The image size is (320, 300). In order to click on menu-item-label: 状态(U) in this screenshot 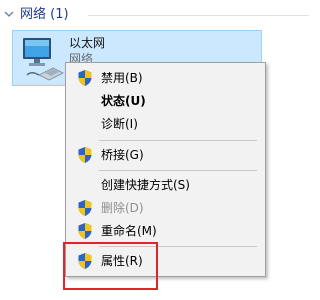, I will do `click(123, 101)`.